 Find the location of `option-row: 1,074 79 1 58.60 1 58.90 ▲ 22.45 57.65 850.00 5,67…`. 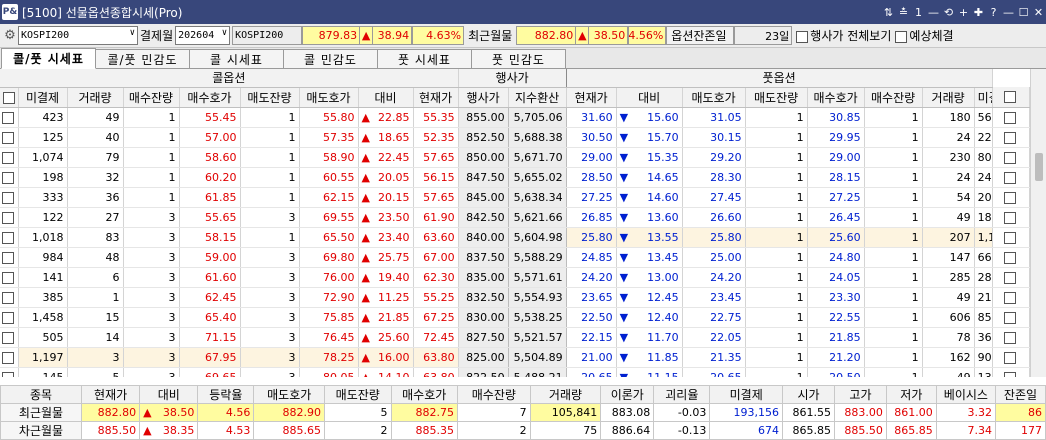

option-row: 1,074 79 1 58.60 1 58.90 ▲ 22.45 57.65 850.00 5,67… is located at coordinates (515, 157).